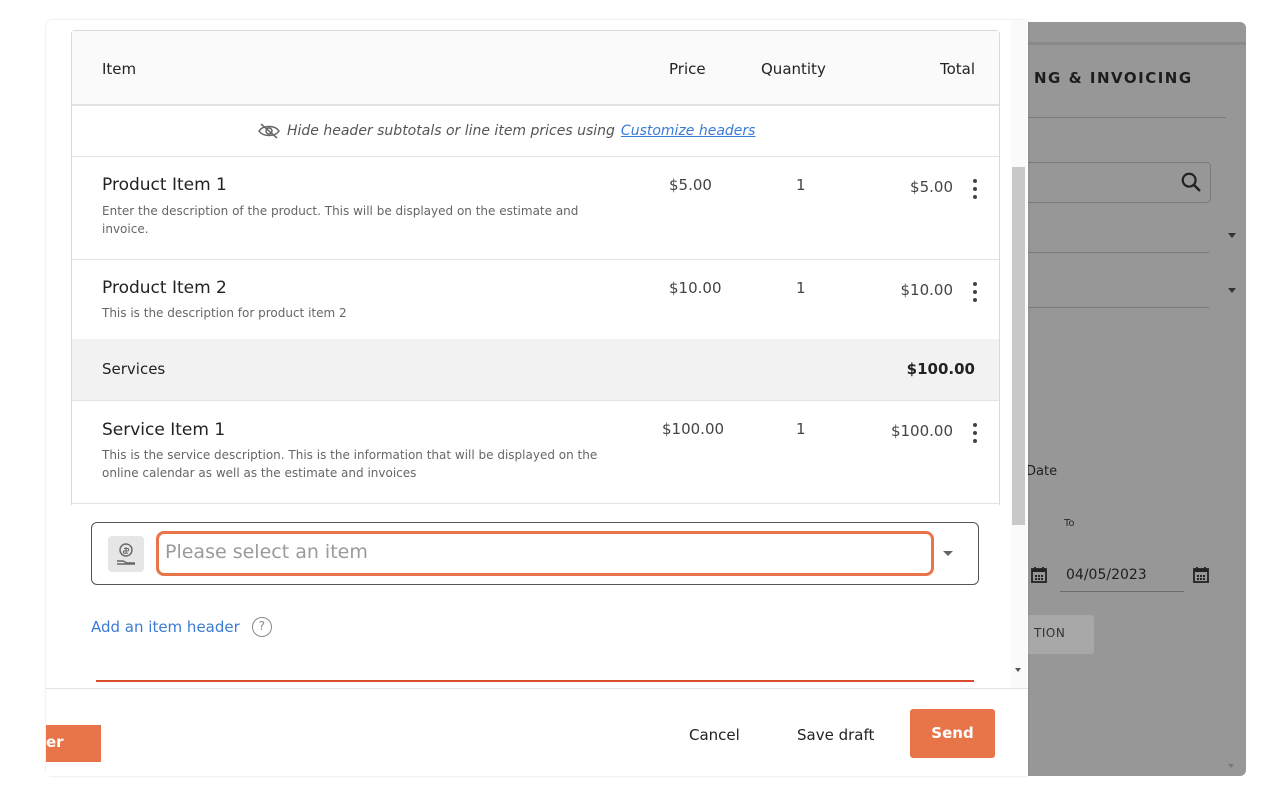 This screenshot has height=786, width=1268. Describe the element at coordinates (1042, 471) in the screenshot. I see `background-date-label: Date` at that location.